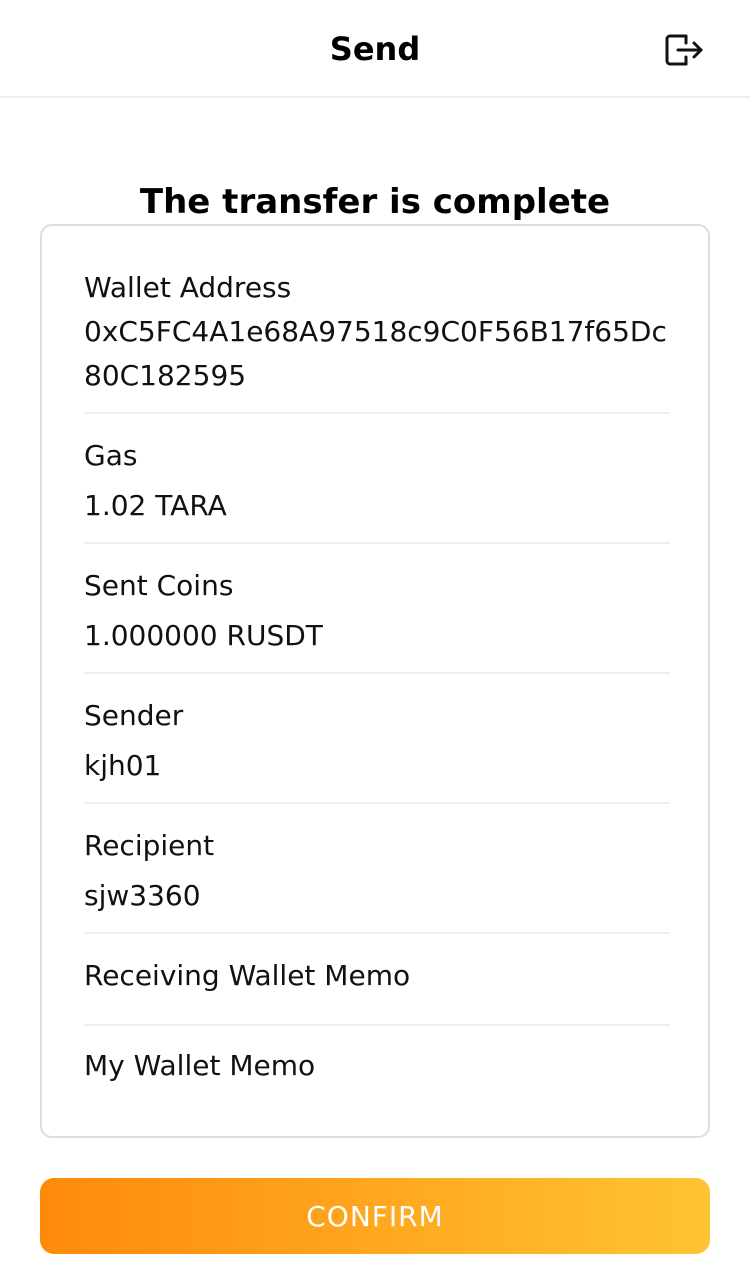 This screenshot has height=1268, width=750. Describe the element at coordinates (377, 611) in the screenshot. I see `sent-coins-row: Sent Coins 1.000000 RUSDT` at that location.